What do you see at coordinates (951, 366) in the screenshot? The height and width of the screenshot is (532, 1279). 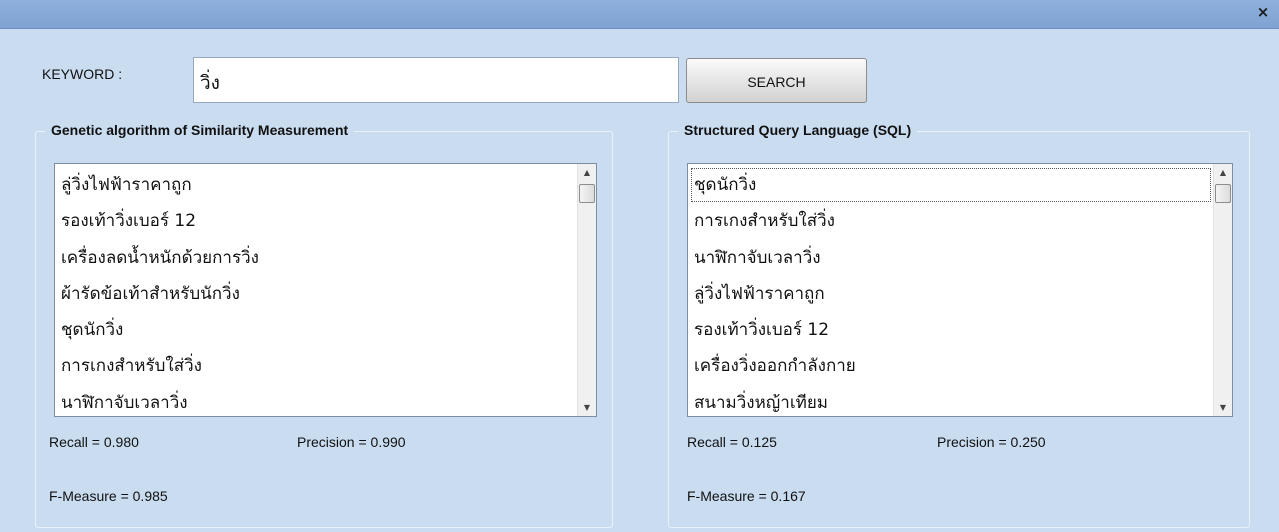 I see `list-item: เครื่องวิ่งออกกำลังกาย` at bounding box center [951, 366].